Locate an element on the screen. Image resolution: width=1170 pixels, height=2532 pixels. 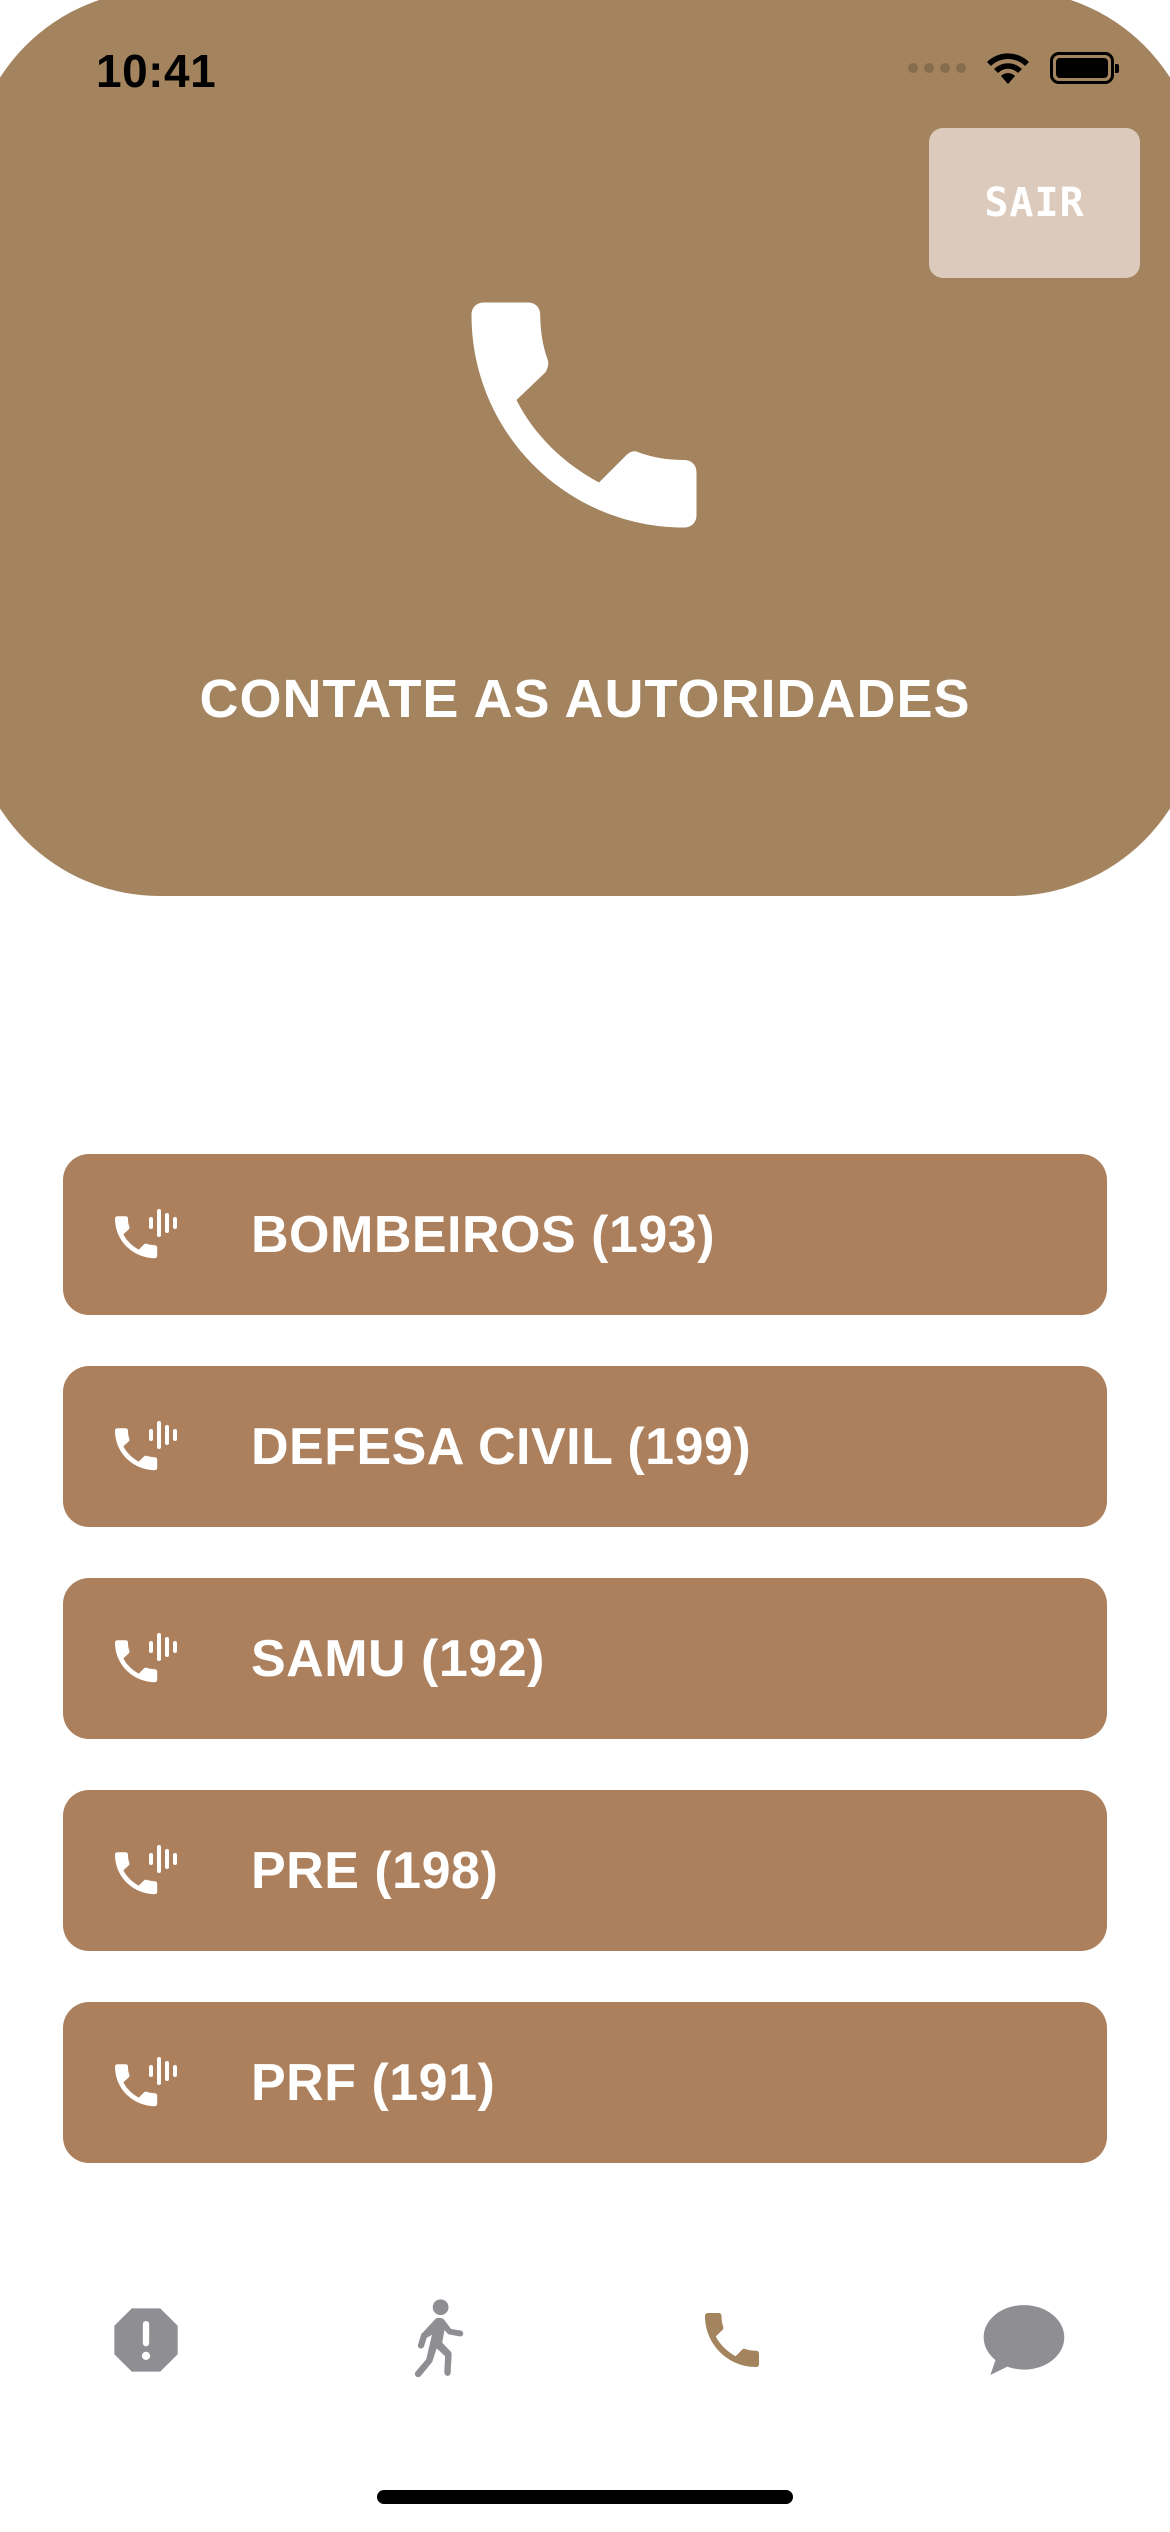
cellular-signal-icon is located at coordinates (937, 68).